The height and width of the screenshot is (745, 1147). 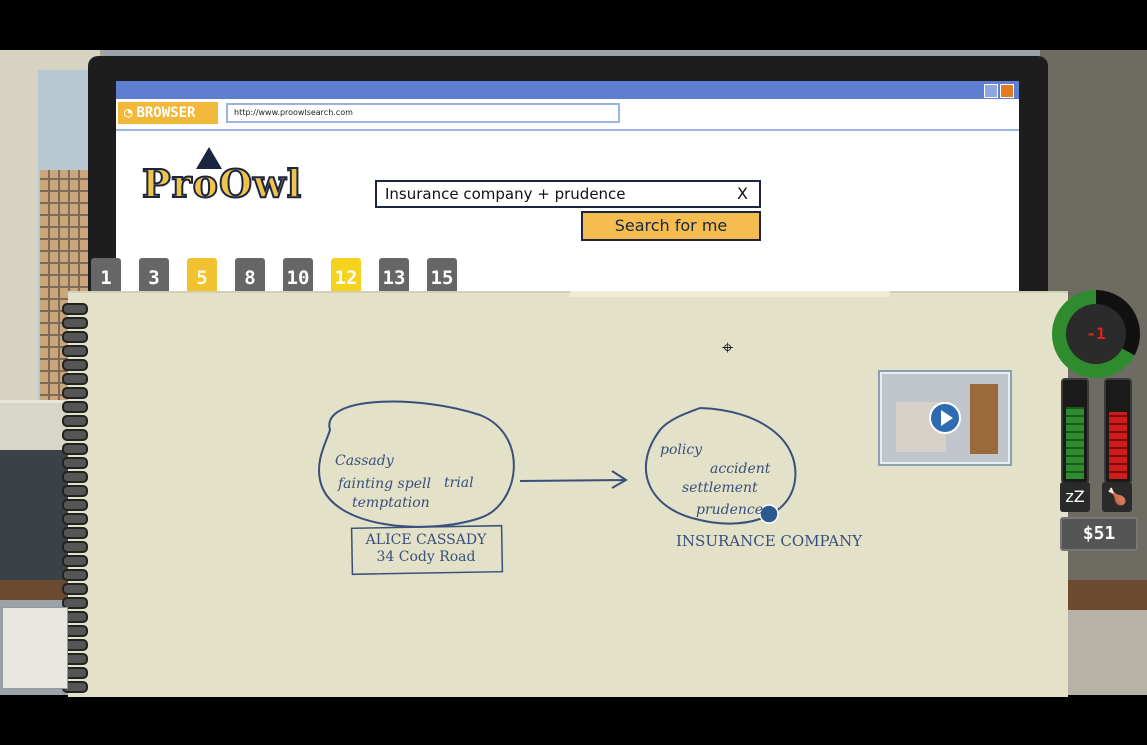 What do you see at coordinates (769, 541) in the screenshot?
I see `company-label: INSURANCE COMPANY` at bounding box center [769, 541].